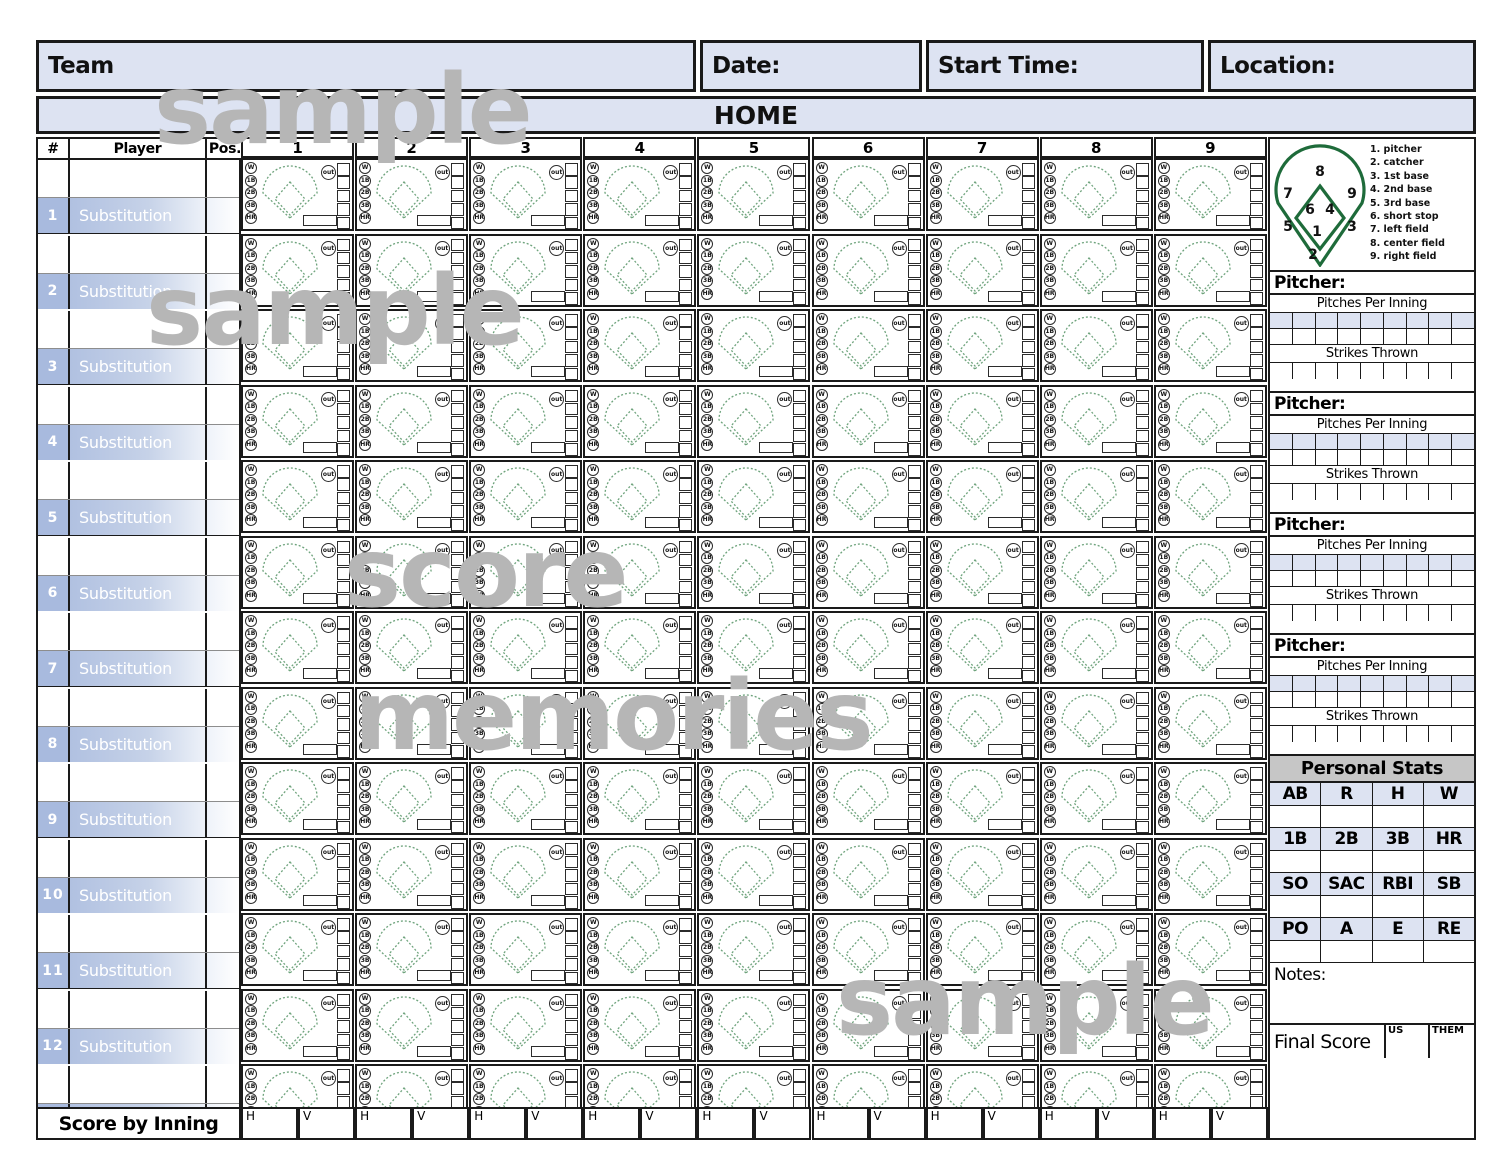  Describe the element at coordinates (1239, 1123) in the screenshot. I see `score-by-inning-cell: V` at that location.